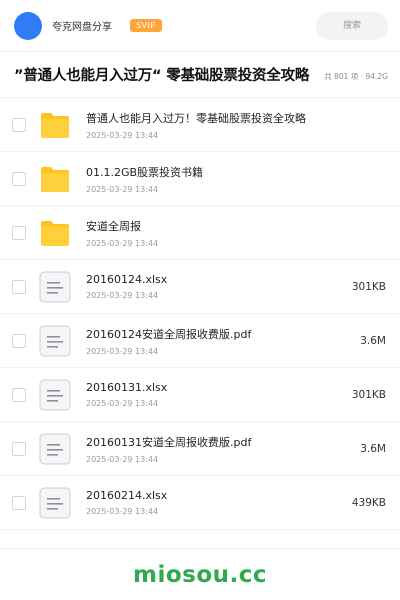 The height and width of the screenshot is (600, 400). What do you see at coordinates (169, 442) in the screenshot?
I see `file-name: 20160131安道全周报收费版.pdf` at bounding box center [169, 442].